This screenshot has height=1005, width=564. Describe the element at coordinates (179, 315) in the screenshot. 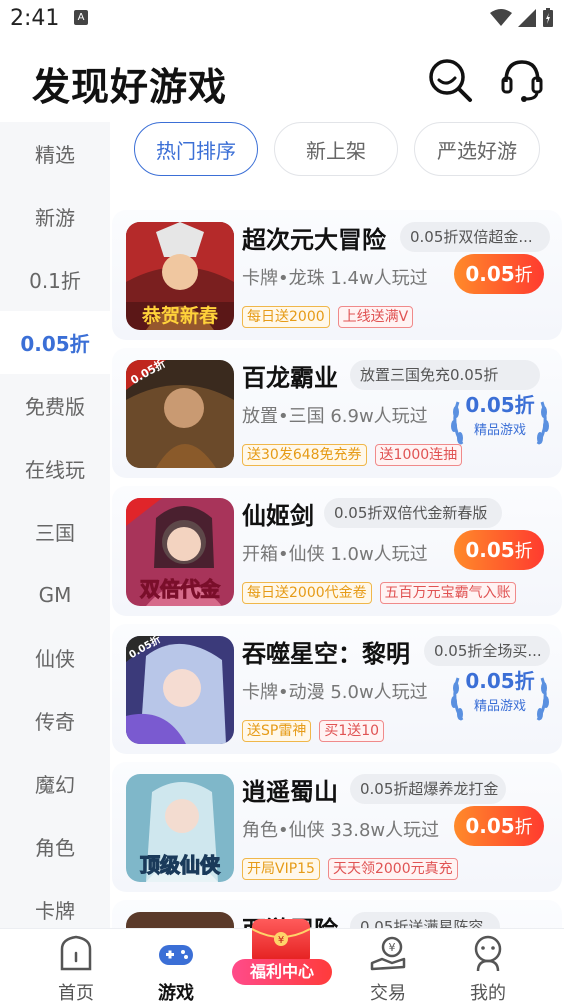

I see `thumbnail-caption: 恭贺新春` at that location.